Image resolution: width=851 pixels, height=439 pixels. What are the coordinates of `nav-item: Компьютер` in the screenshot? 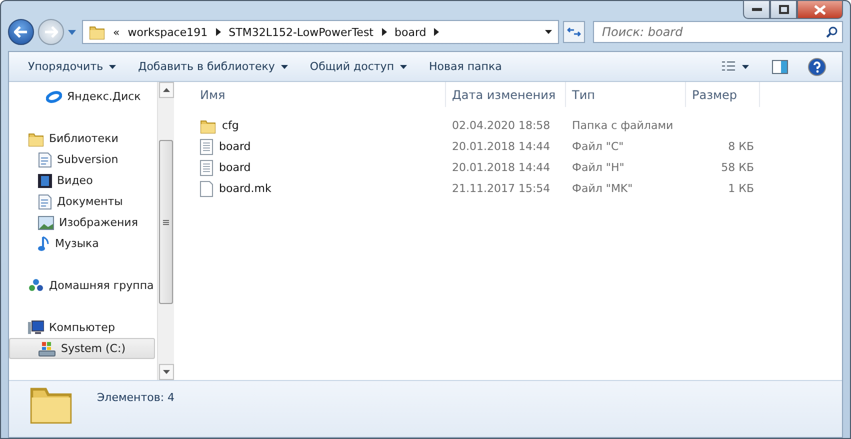 It's located at (82, 327).